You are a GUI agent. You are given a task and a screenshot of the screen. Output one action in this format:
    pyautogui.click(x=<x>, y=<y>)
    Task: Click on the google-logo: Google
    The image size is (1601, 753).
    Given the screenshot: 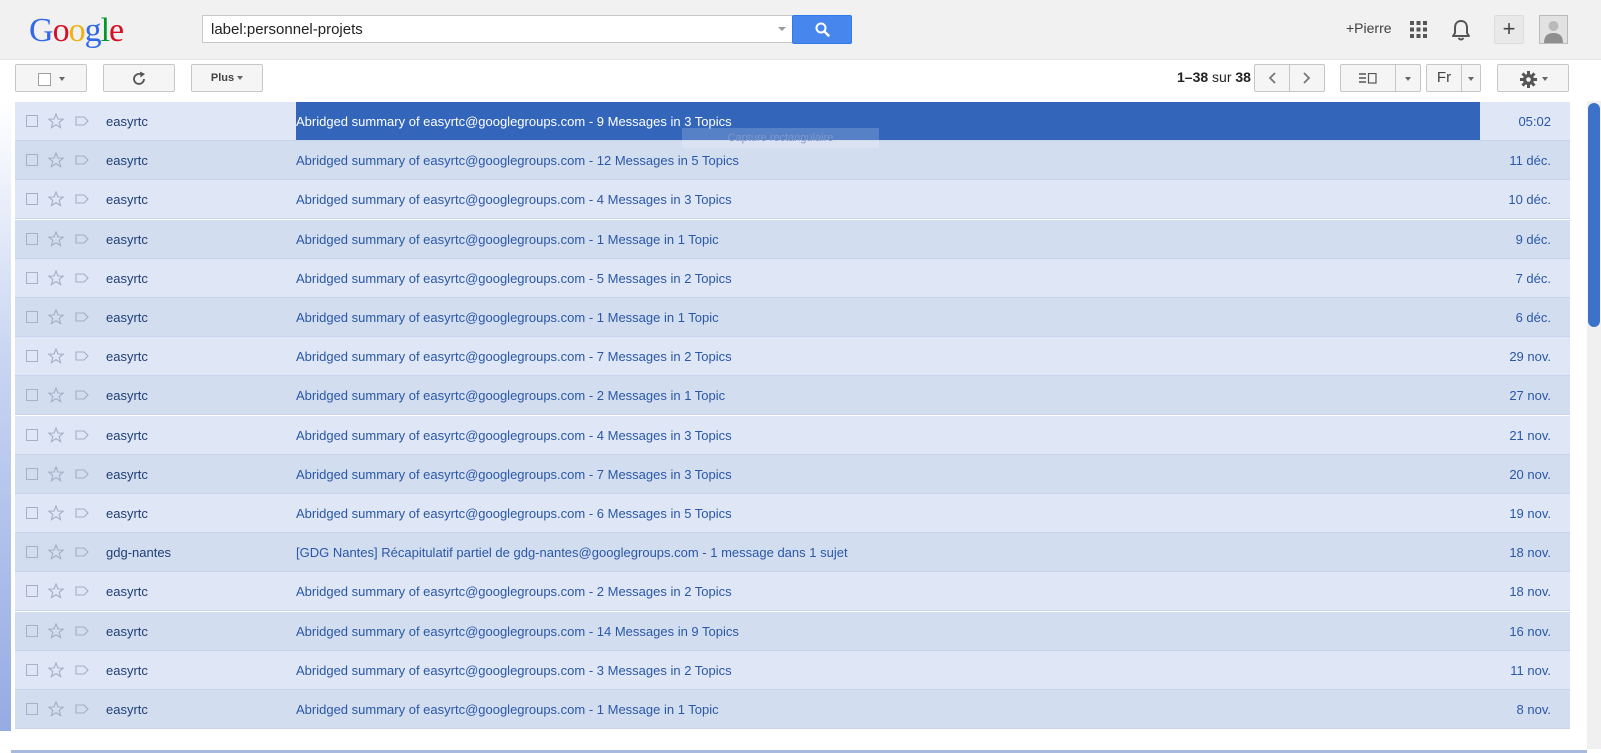 What is the action you would take?
    pyautogui.click(x=76, y=31)
    